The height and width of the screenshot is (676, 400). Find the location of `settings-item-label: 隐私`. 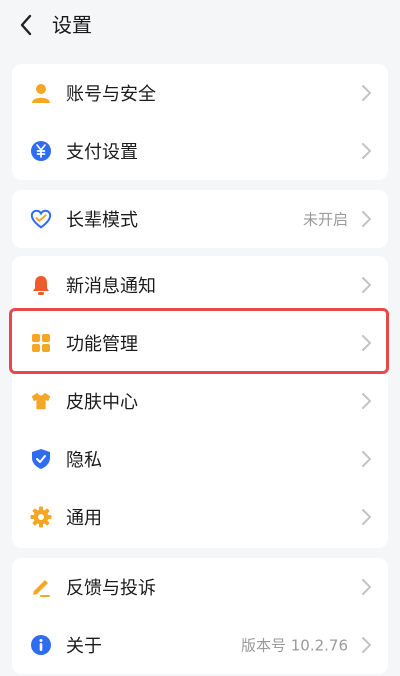

settings-item-label: 隐私 is located at coordinates (84, 460).